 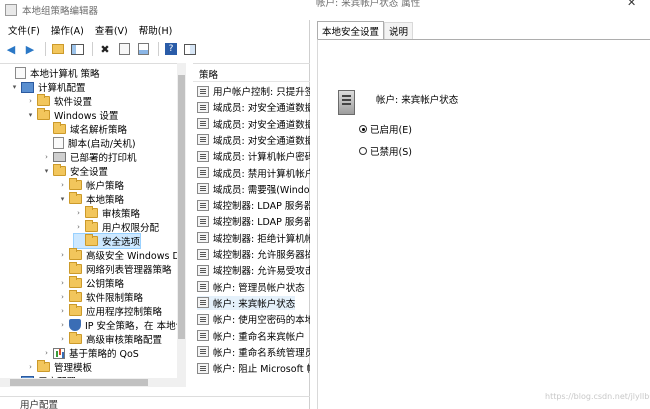 What do you see at coordinates (631, 4) in the screenshot?
I see `close-icon: ✕` at bounding box center [631, 4].